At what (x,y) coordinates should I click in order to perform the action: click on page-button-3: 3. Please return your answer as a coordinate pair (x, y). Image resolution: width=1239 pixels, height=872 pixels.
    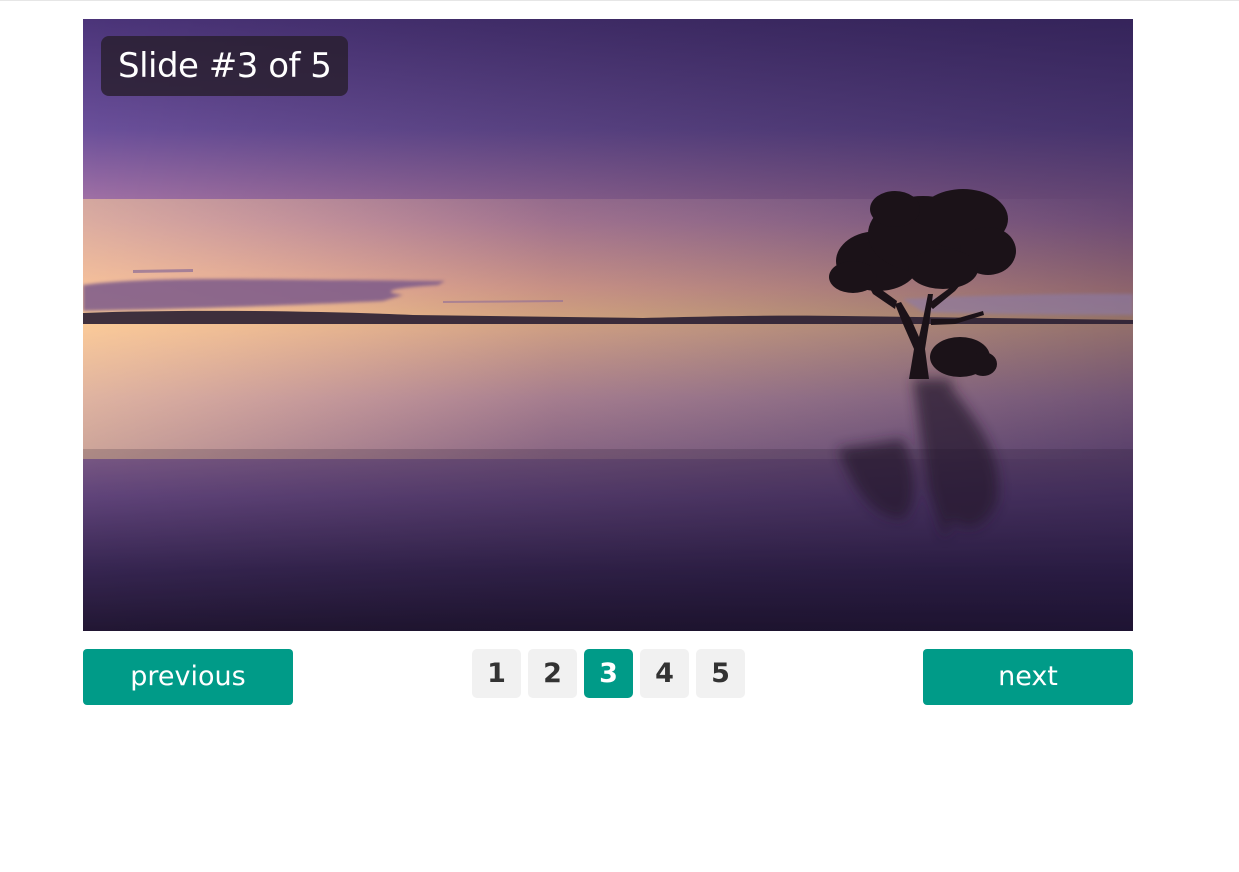
    Looking at the image, I should click on (608, 673).